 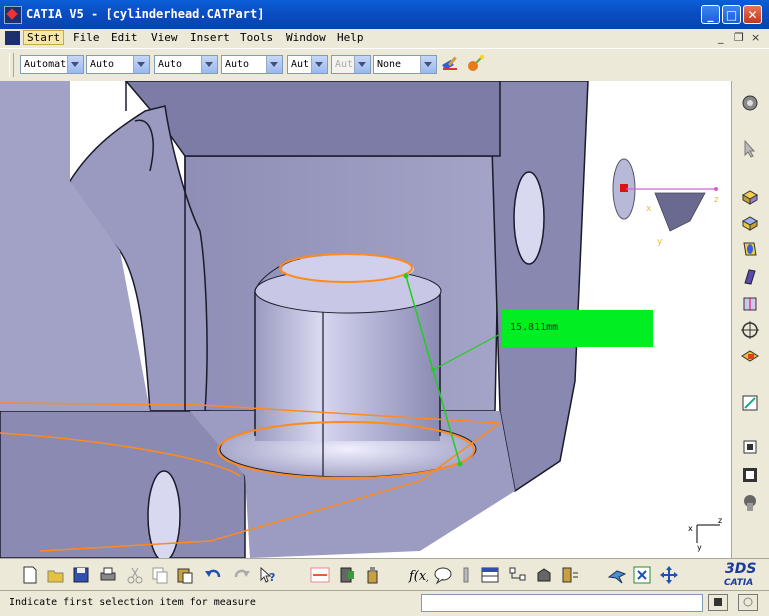 What do you see at coordinates (451, 63) in the screenshot?
I see `painter-icon` at bounding box center [451, 63].